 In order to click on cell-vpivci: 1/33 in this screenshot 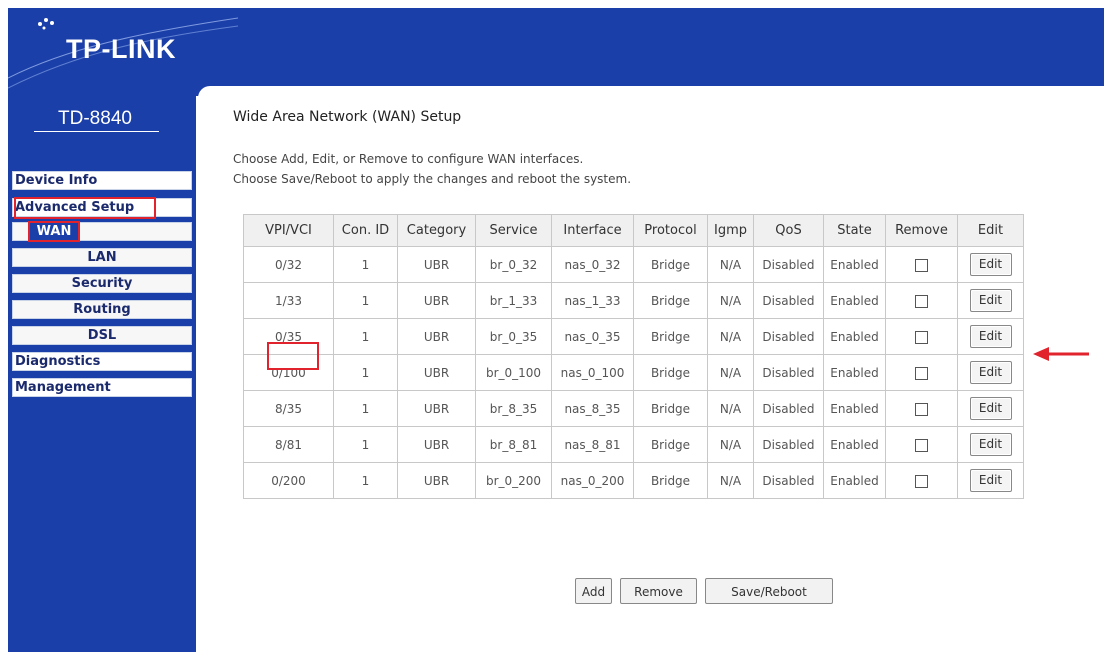, I will do `click(288, 300)`.